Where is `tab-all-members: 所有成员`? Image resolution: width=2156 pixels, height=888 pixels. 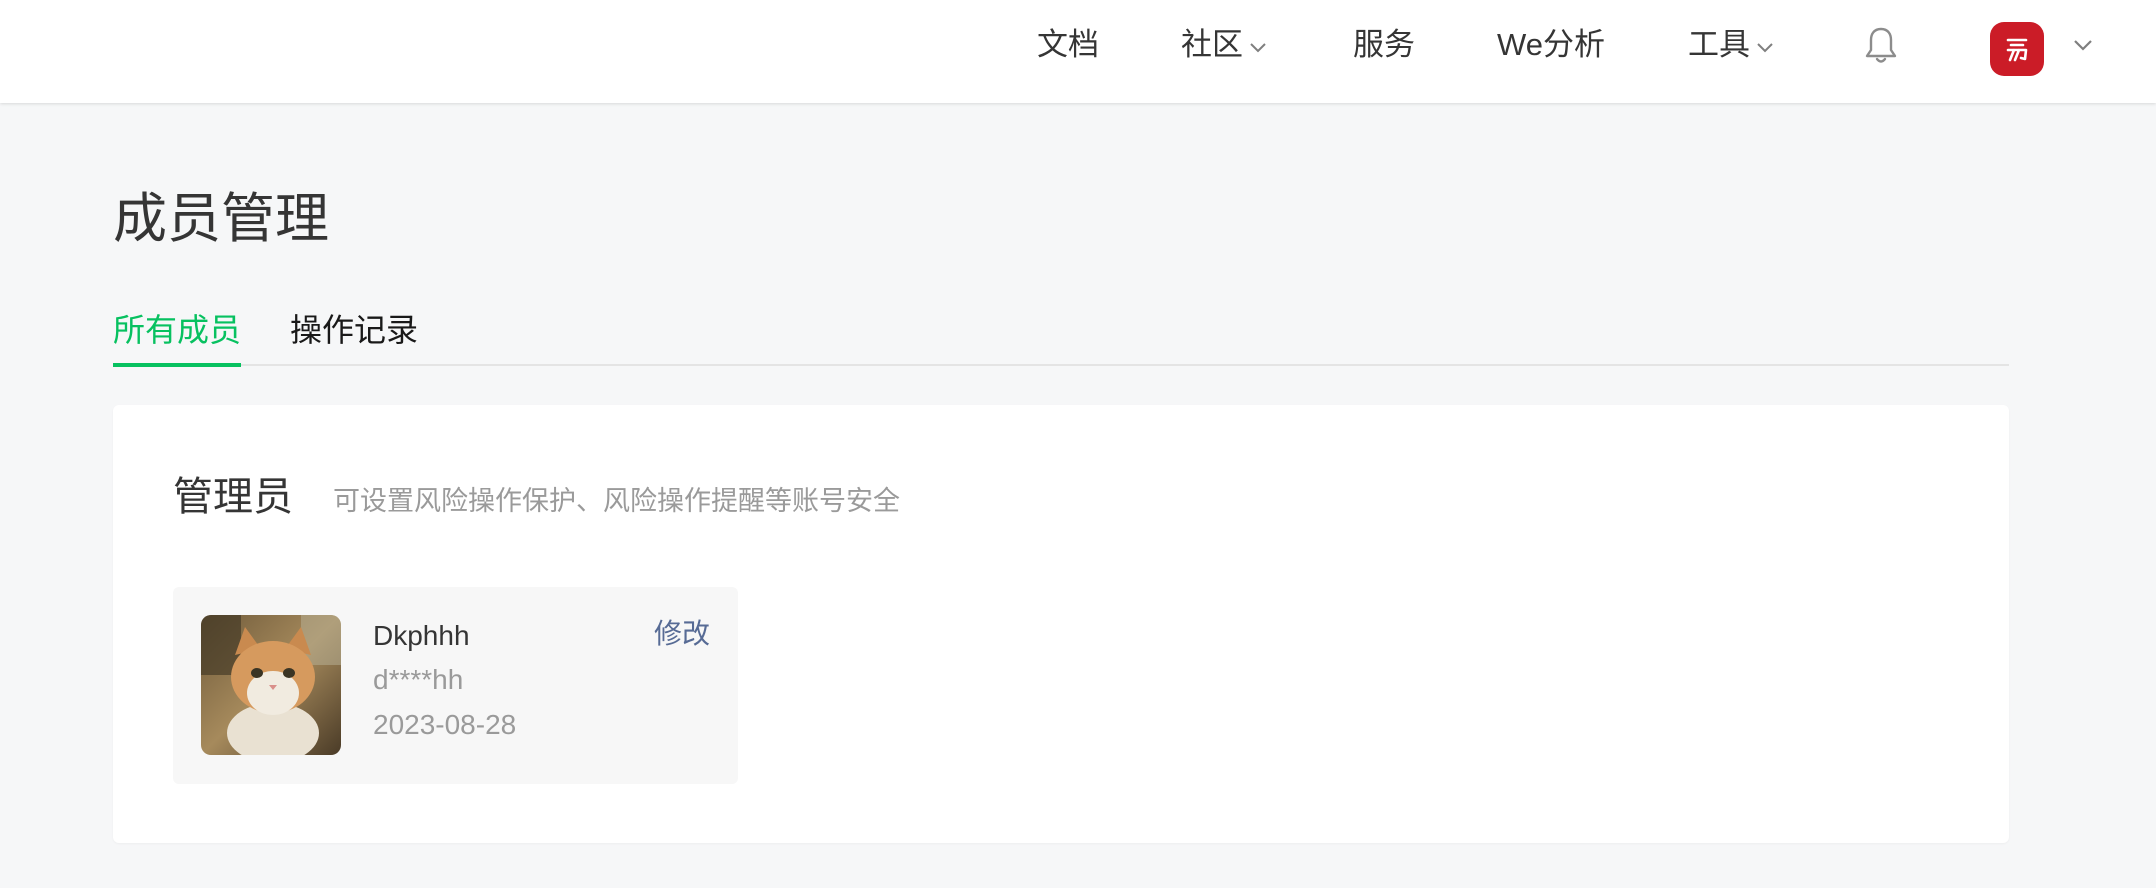 tab-all-members: 所有成员 is located at coordinates (177, 330).